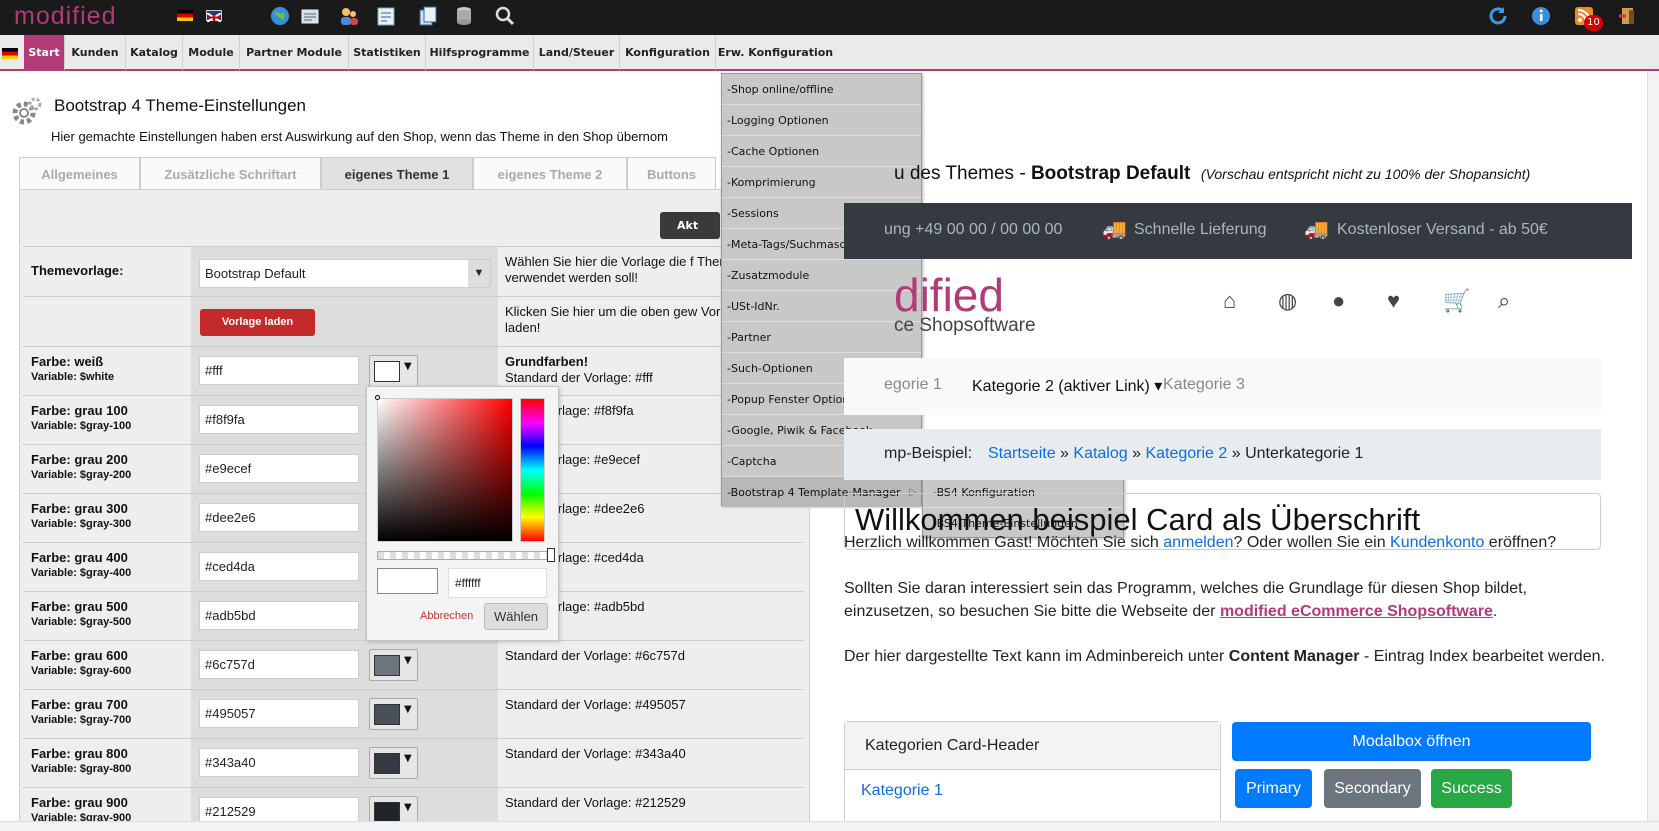 The image size is (1659, 831). What do you see at coordinates (775, 52) in the screenshot?
I see `menu-erw-konfiguration: Erw. Konfiguration` at bounding box center [775, 52].